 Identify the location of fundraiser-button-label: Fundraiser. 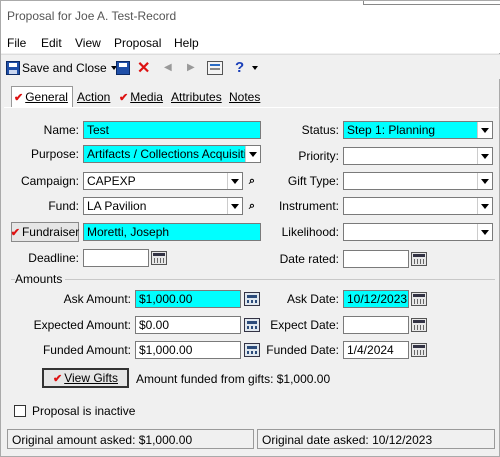
(50, 232).